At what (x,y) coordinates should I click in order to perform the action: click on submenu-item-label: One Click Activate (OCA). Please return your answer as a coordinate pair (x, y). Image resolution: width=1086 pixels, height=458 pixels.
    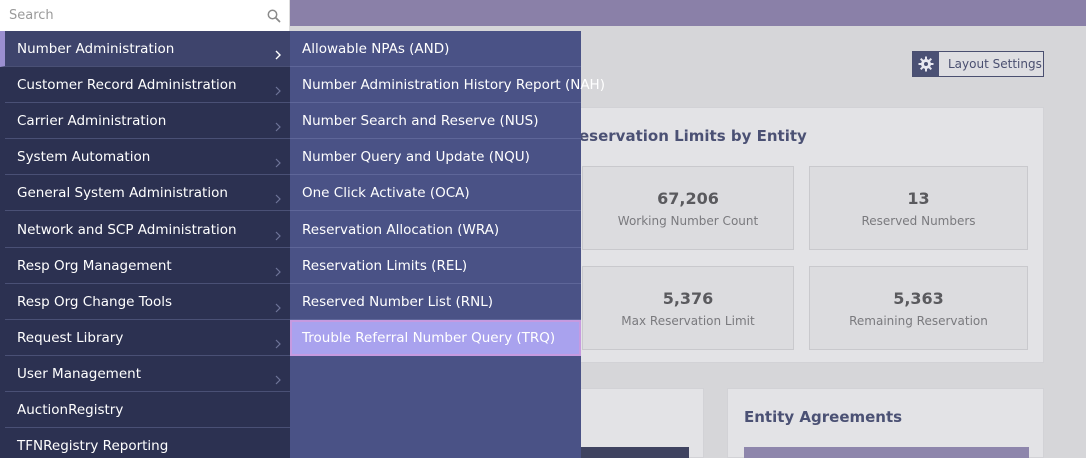
    Looking at the image, I should click on (386, 192).